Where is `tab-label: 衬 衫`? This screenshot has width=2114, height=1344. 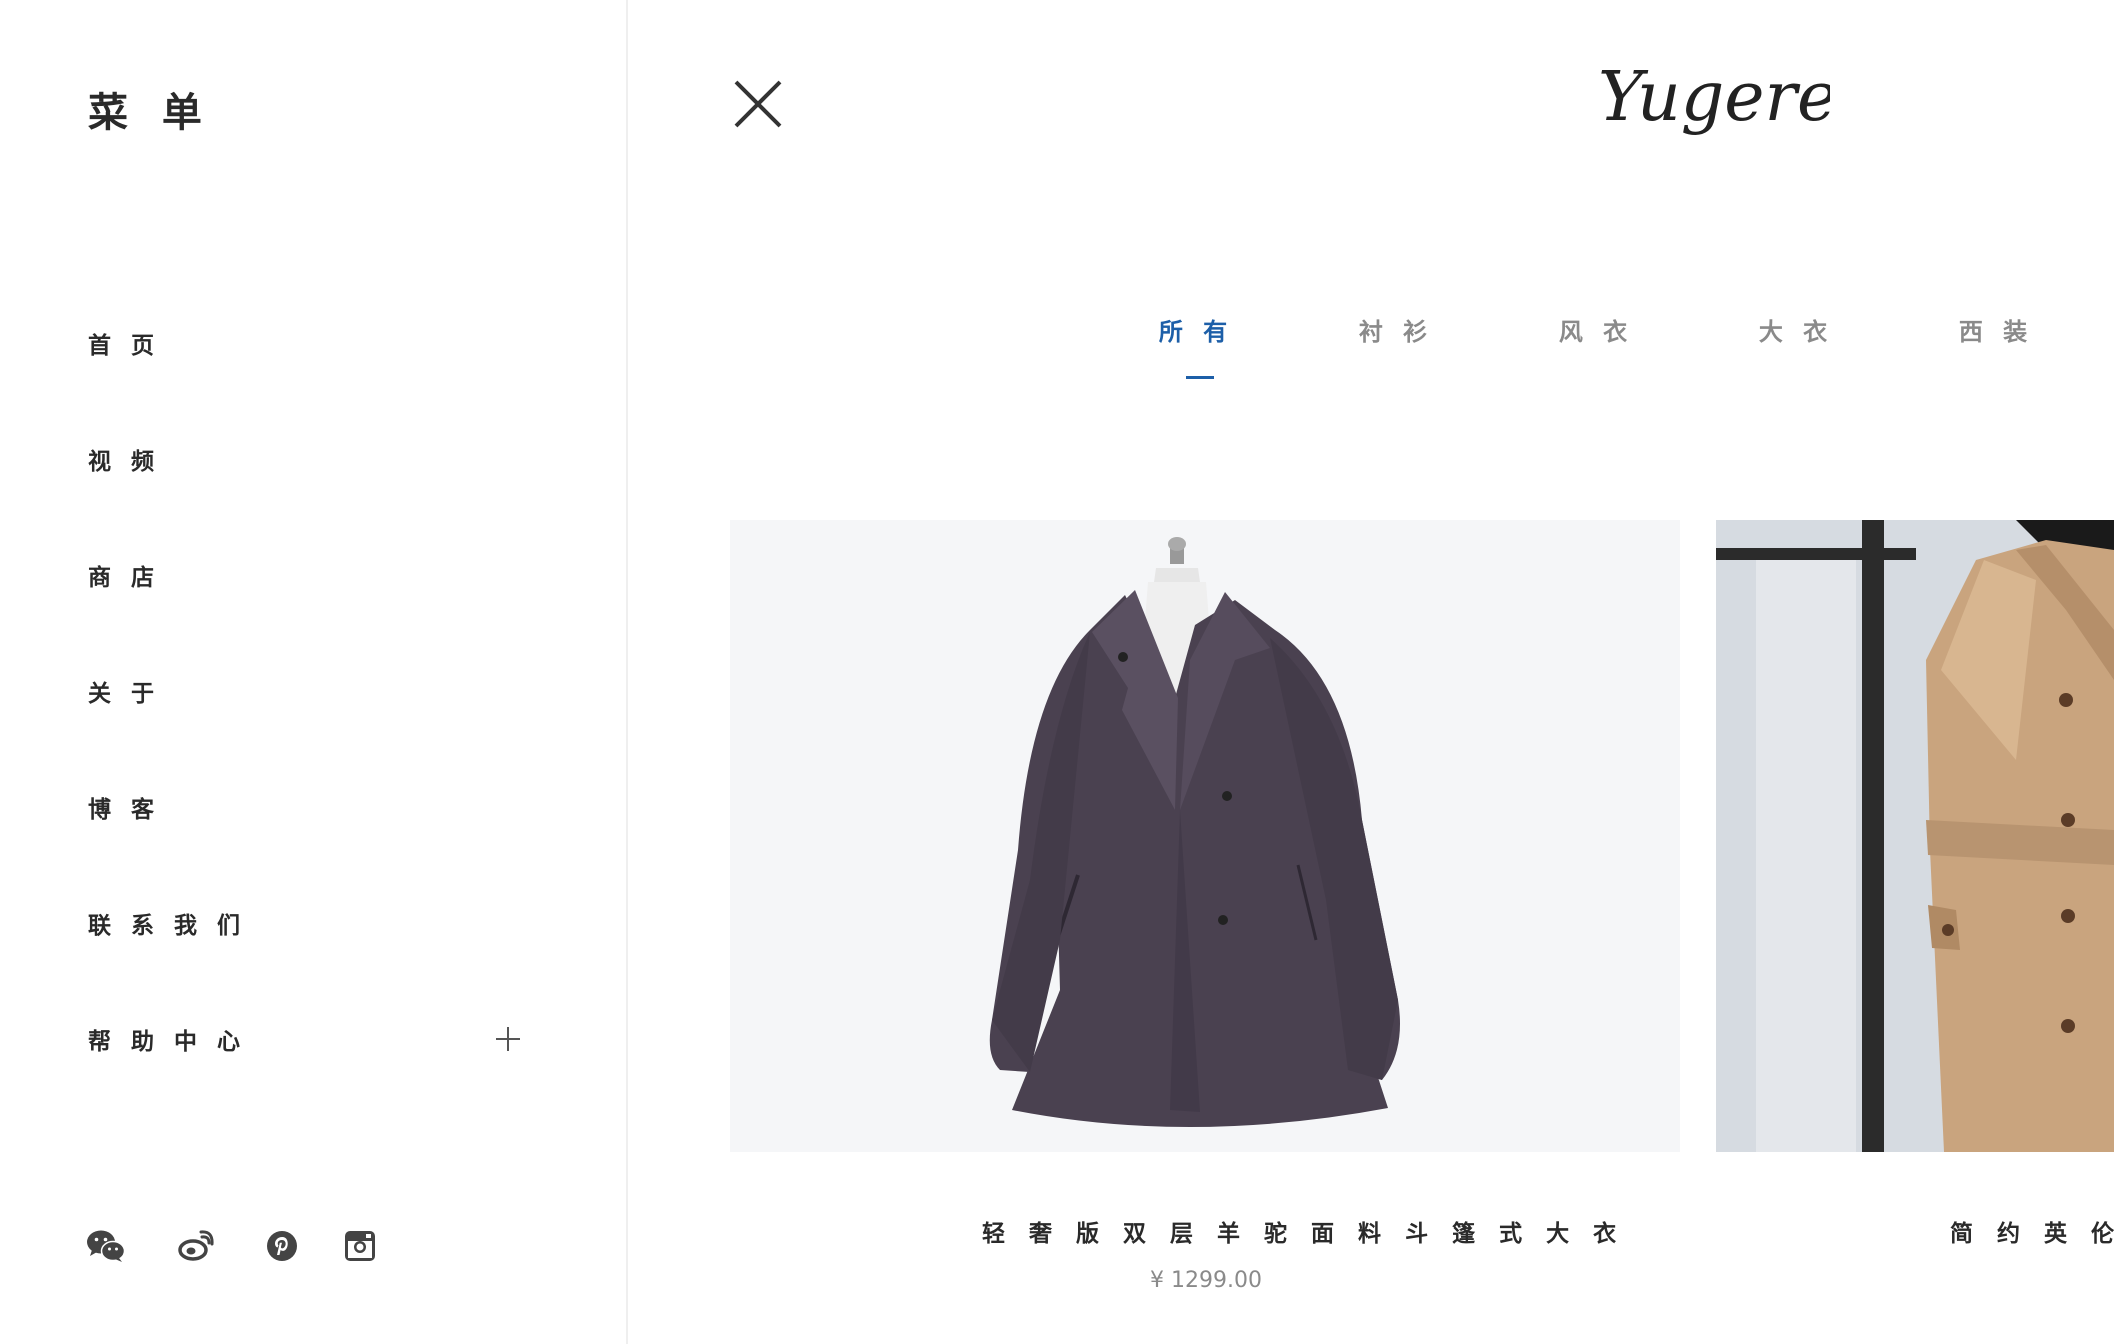 tab-label: 衬 衫 is located at coordinates (1396, 332).